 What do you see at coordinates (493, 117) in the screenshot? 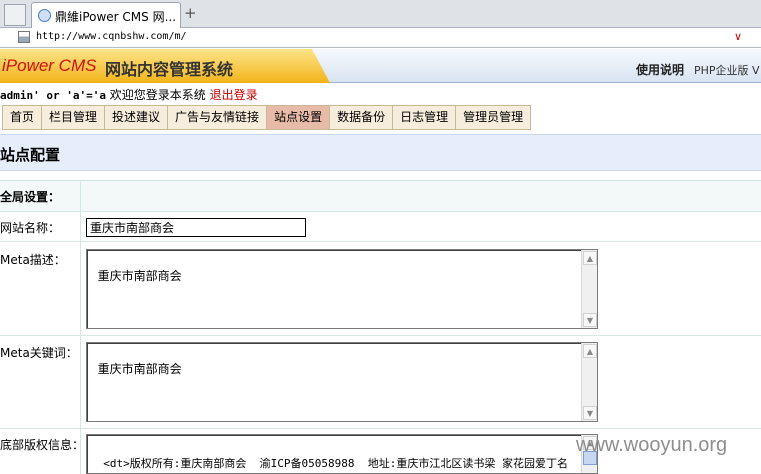
I see `nav-item-admins: 管理员管理` at bounding box center [493, 117].